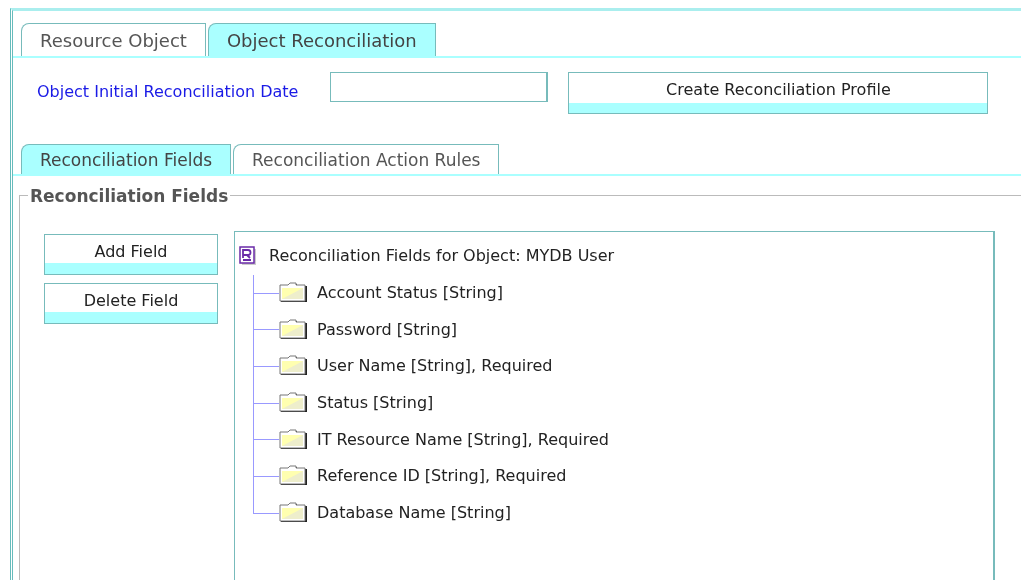 The height and width of the screenshot is (580, 1021). Describe the element at coordinates (248, 256) in the screenshot. I see `document-icon` at that location.